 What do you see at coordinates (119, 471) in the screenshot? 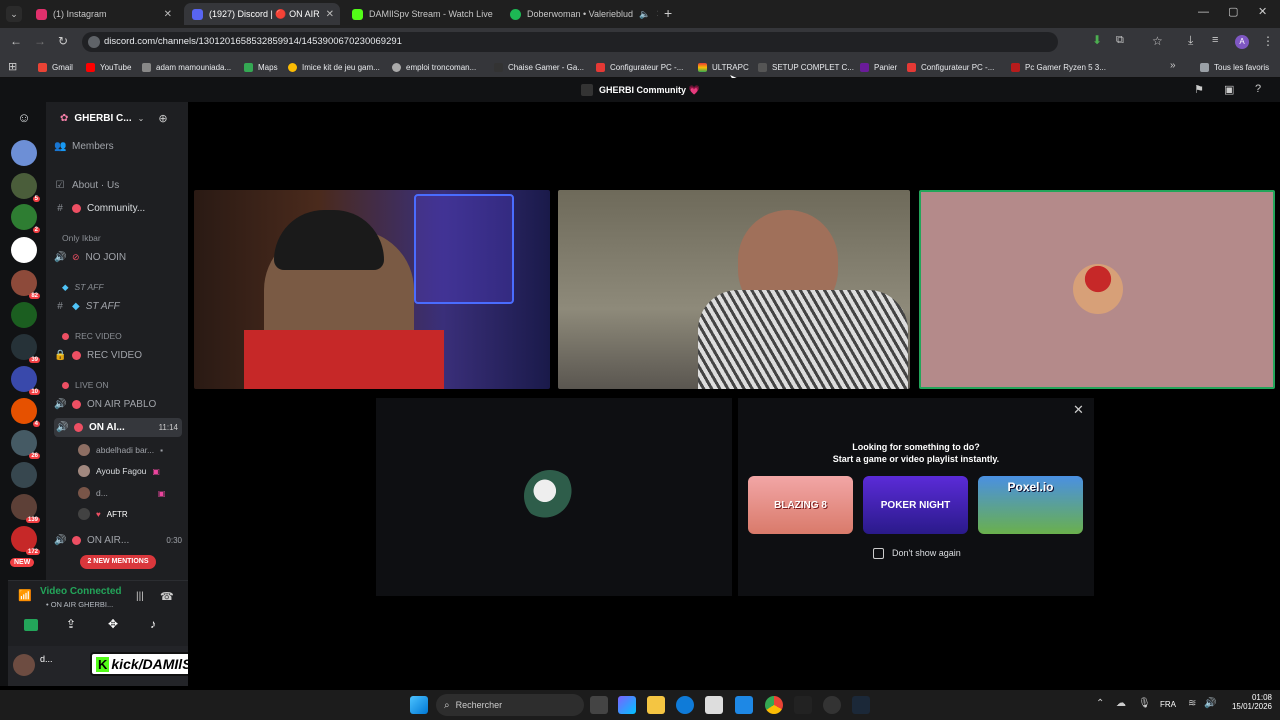
I see `voice-user: Ayoub Fagou ▣` at bounding box center [119, 471].